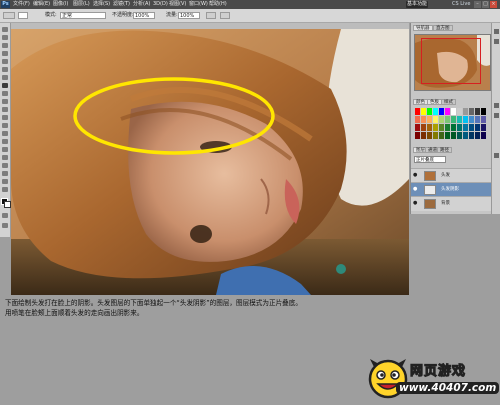  Describe the element at coordinates (177, 4) in the screenshot. I see `menu-view: 视图(V)` at that location.